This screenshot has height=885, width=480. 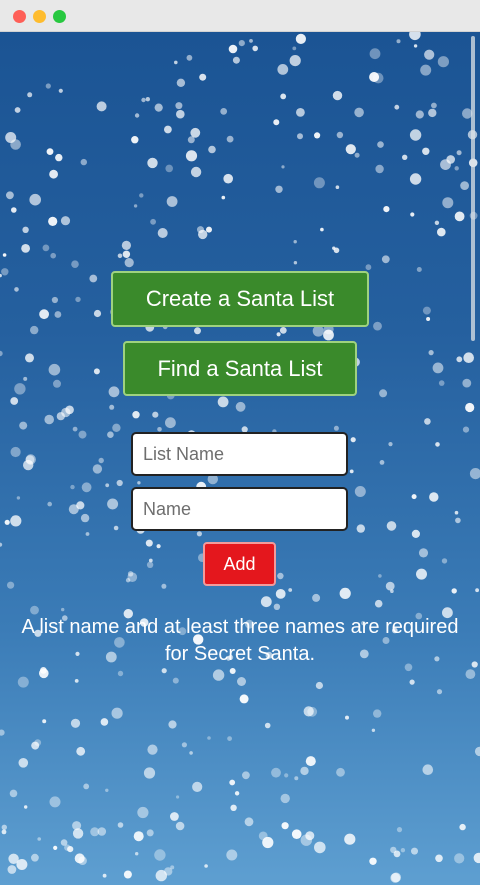 What do you see at coordinates (19, 16) in the screenshot?
I see `close-window-button` at bounding box center [19, 16].